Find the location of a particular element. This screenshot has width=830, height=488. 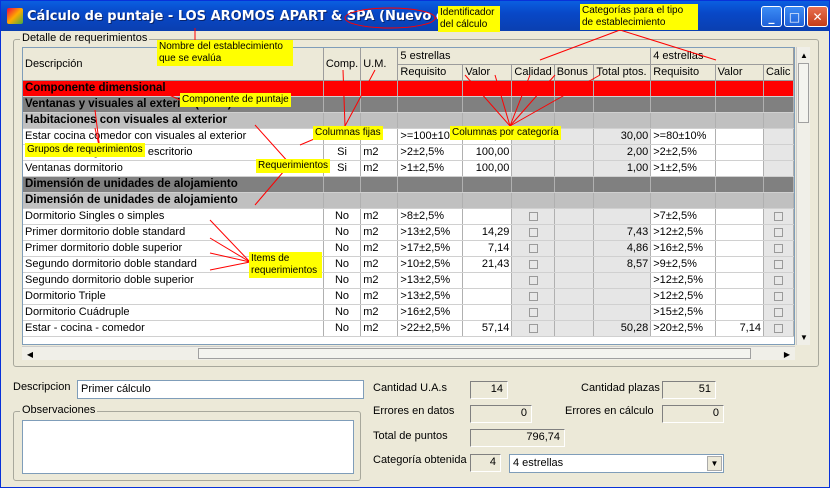

col-um: U.M. is located at coordinates (379, 64).